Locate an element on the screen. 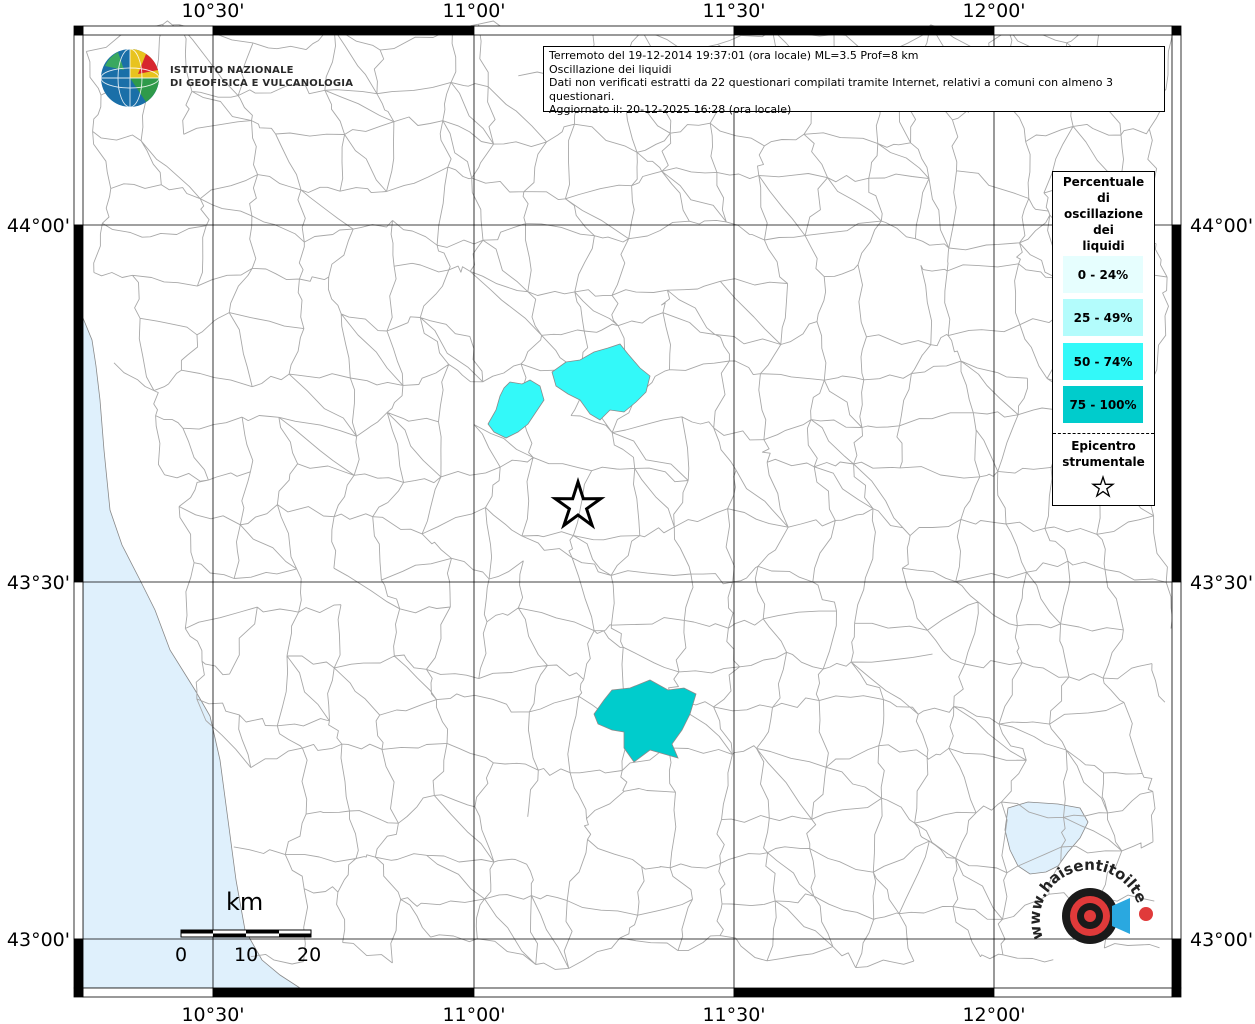 The width and height of the screenshot is (1255, 1024). scale-label-10: 10 is located at coordinates (246, 955).